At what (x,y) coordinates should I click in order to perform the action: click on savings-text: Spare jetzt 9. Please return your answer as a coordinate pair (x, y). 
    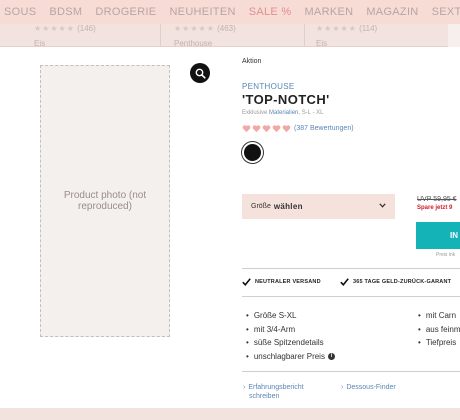
    Looking at the image, I should click on (435, 208).